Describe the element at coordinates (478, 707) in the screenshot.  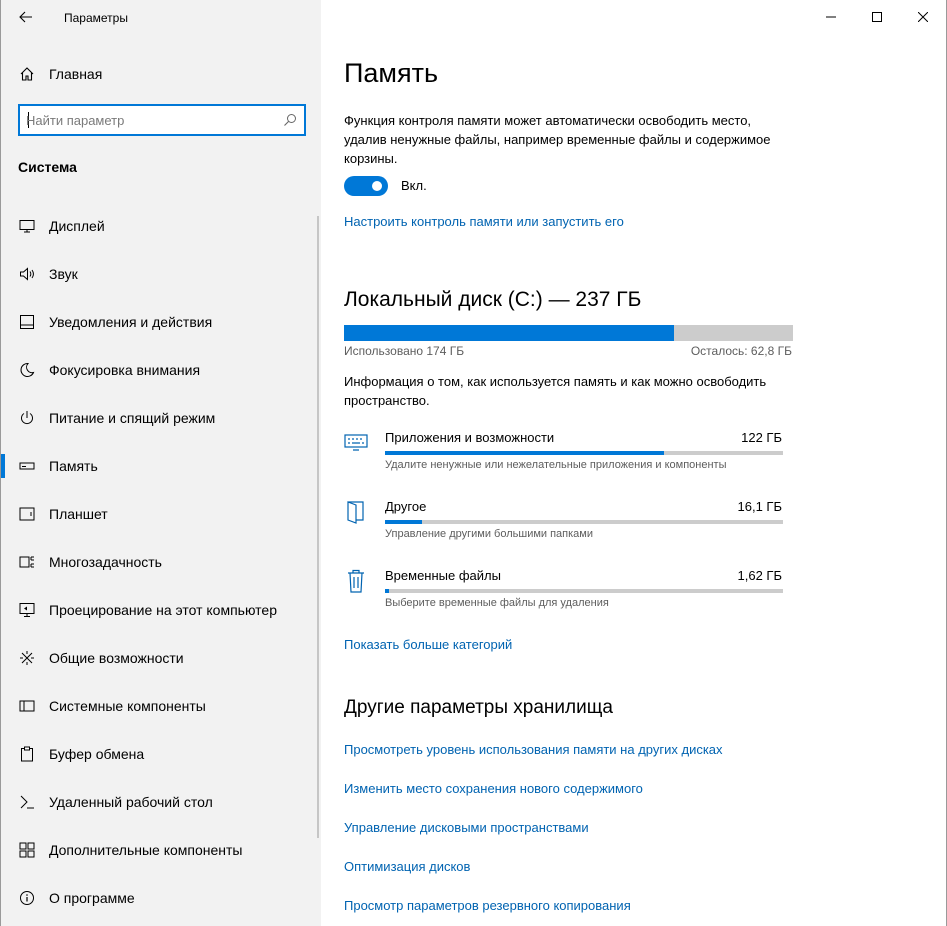
I see `other-settings-title: Другие параметры хранилища` at that location.